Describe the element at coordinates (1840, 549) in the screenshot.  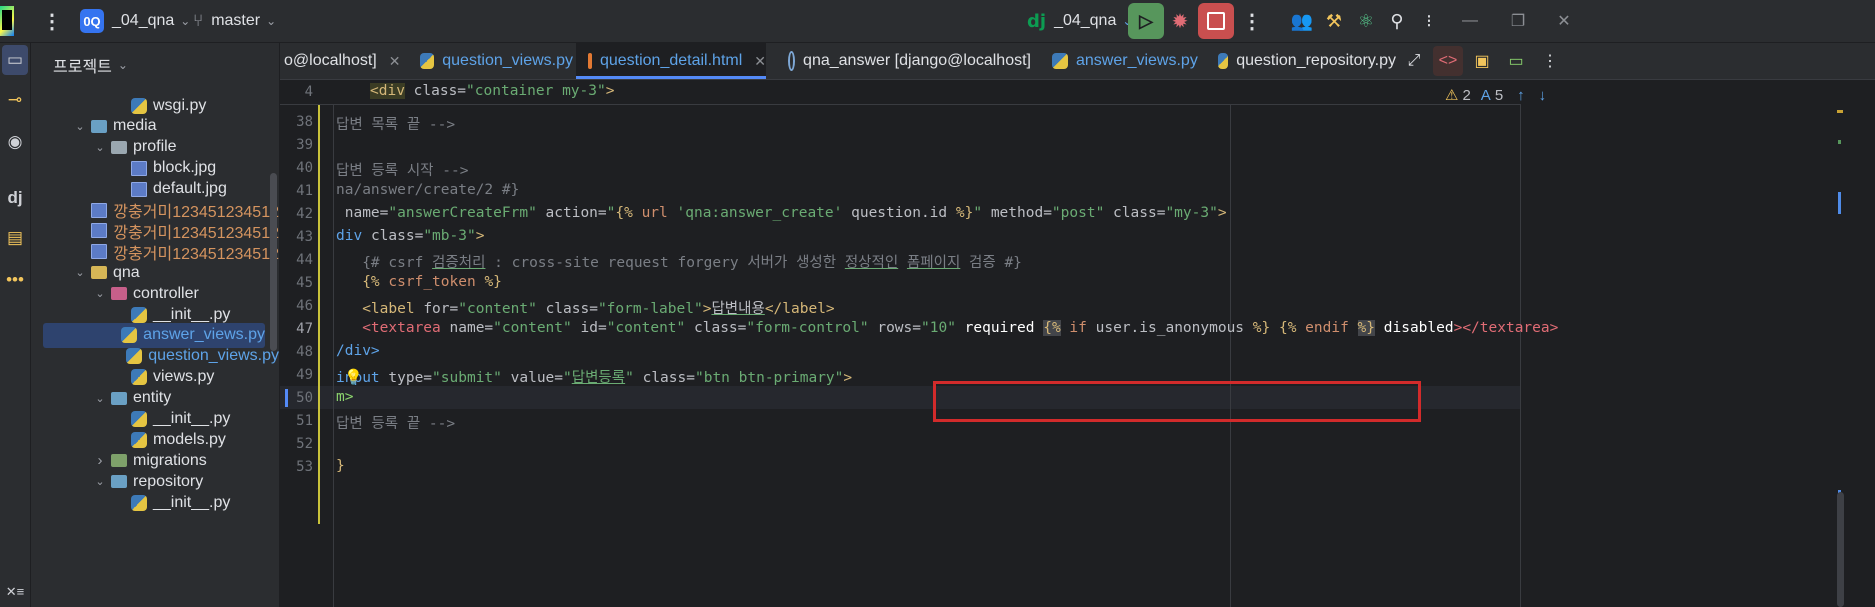
I see `editor-scrollbar` at that location.